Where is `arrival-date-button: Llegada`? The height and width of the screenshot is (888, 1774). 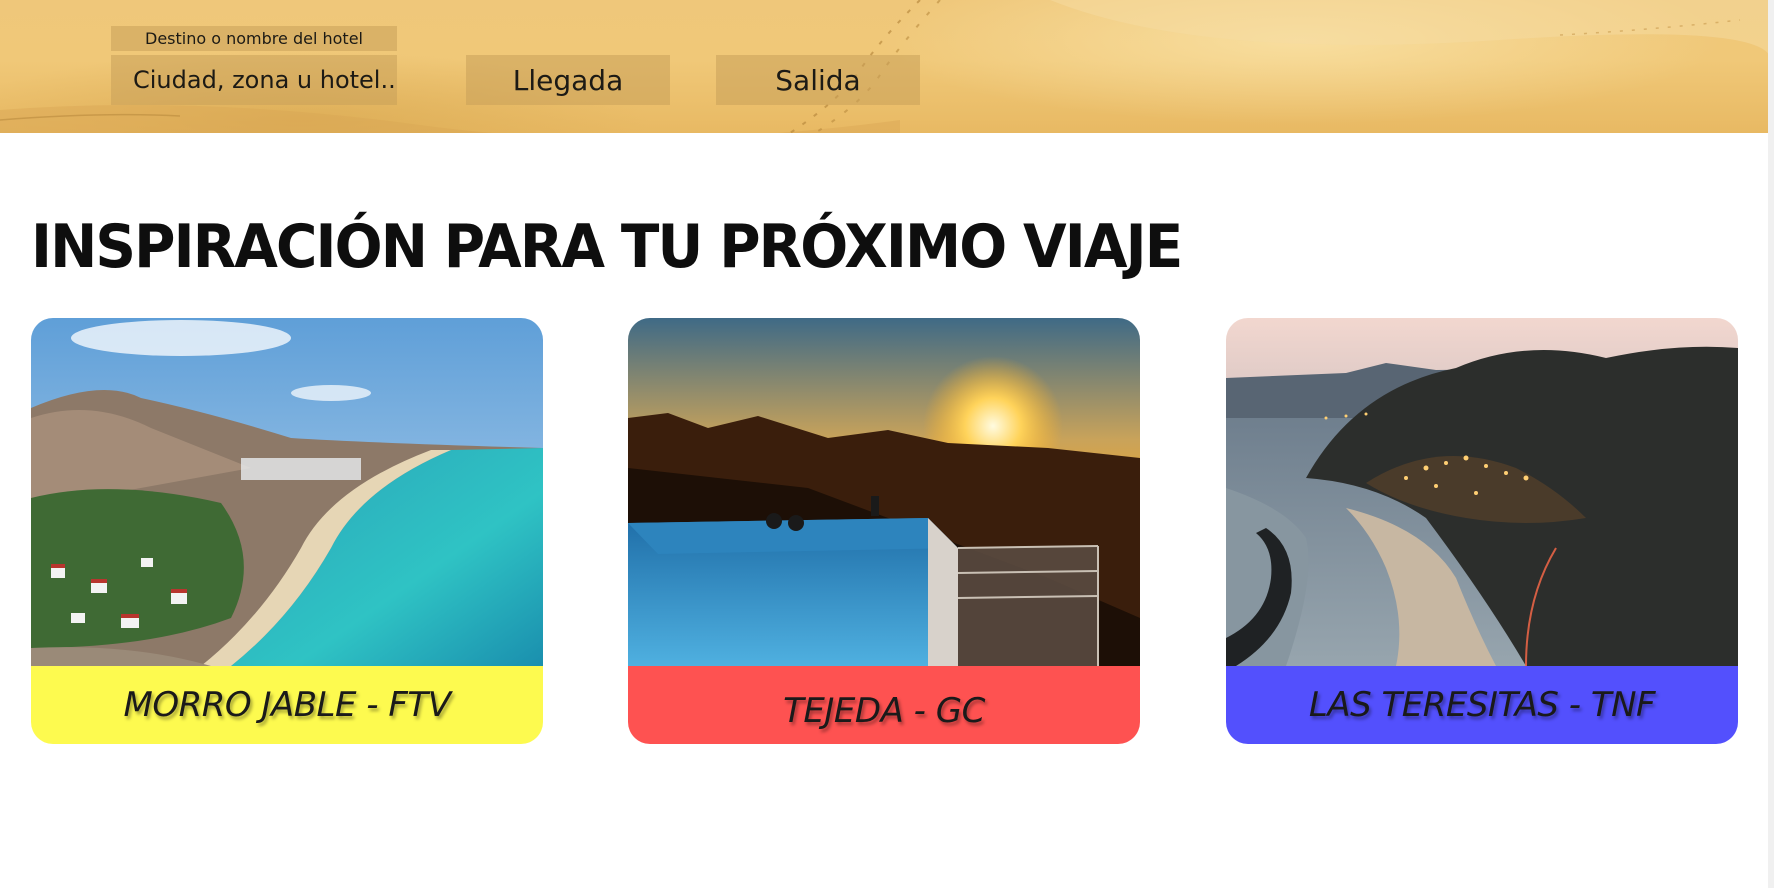 arrival-date-button: Llegada is located at coordinates (568, 80).